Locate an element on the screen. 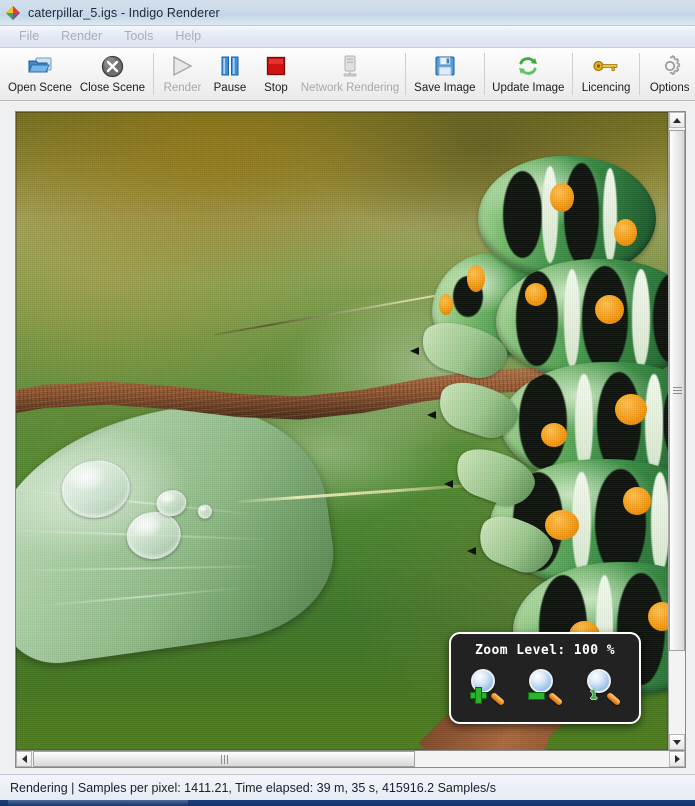  scroll-down-button is located at coordinates (677, 742).